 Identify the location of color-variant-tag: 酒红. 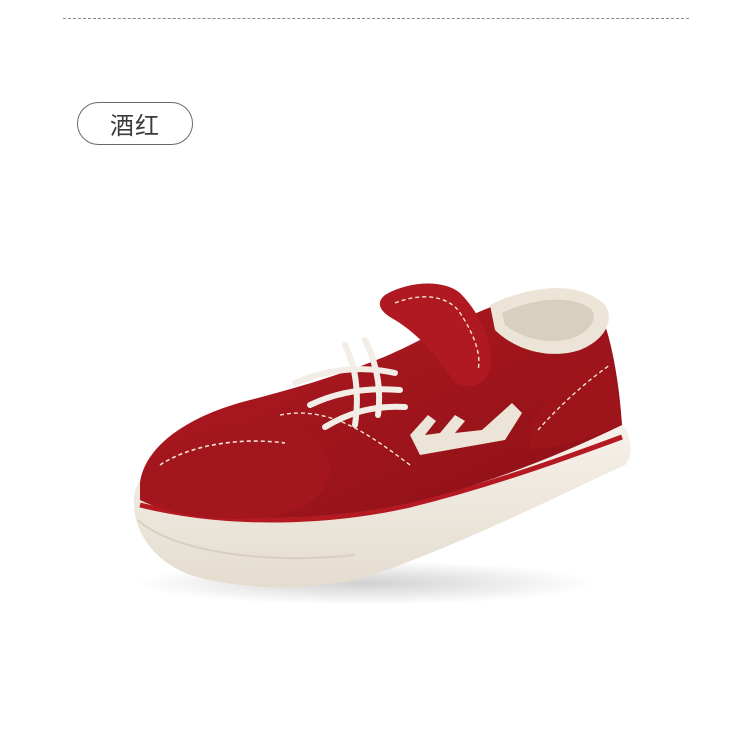
(135, 123).